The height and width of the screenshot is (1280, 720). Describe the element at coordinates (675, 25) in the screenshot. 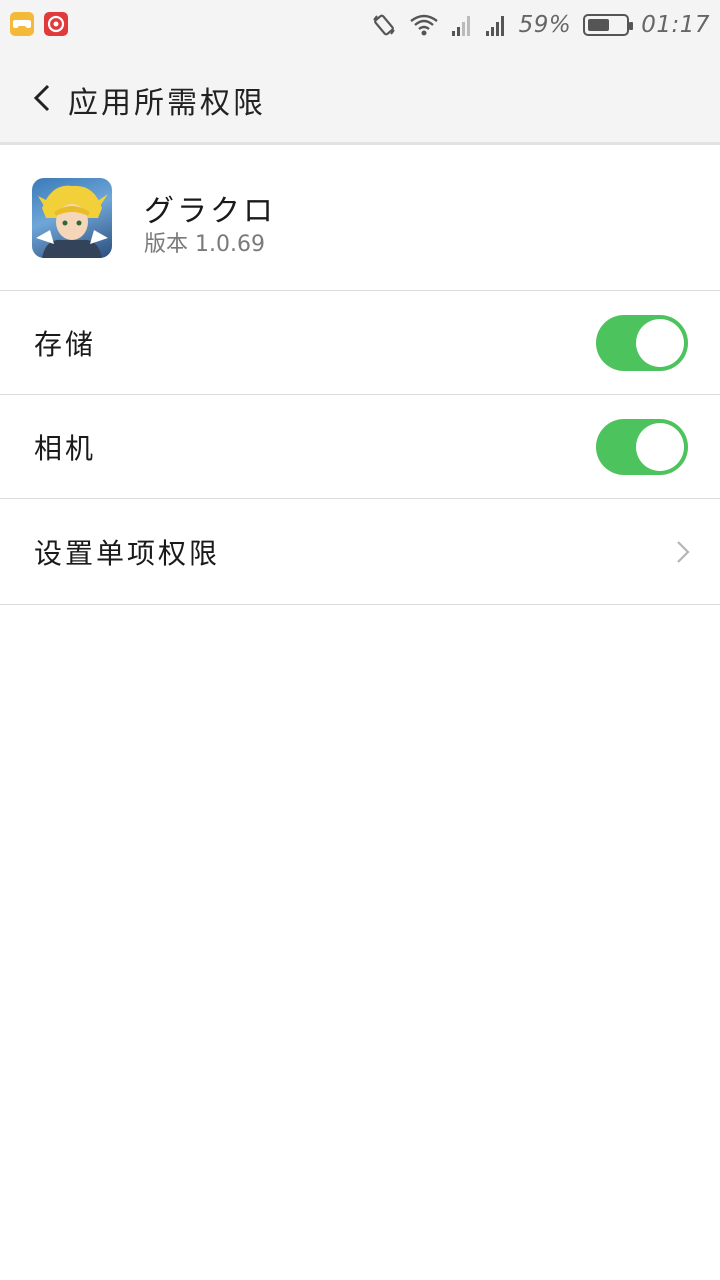

I see `clock: 01:17` at that location.